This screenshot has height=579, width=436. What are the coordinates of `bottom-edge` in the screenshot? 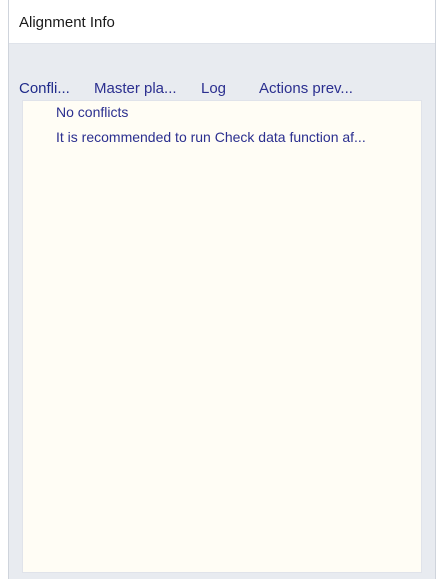 It's located at (222, 576).